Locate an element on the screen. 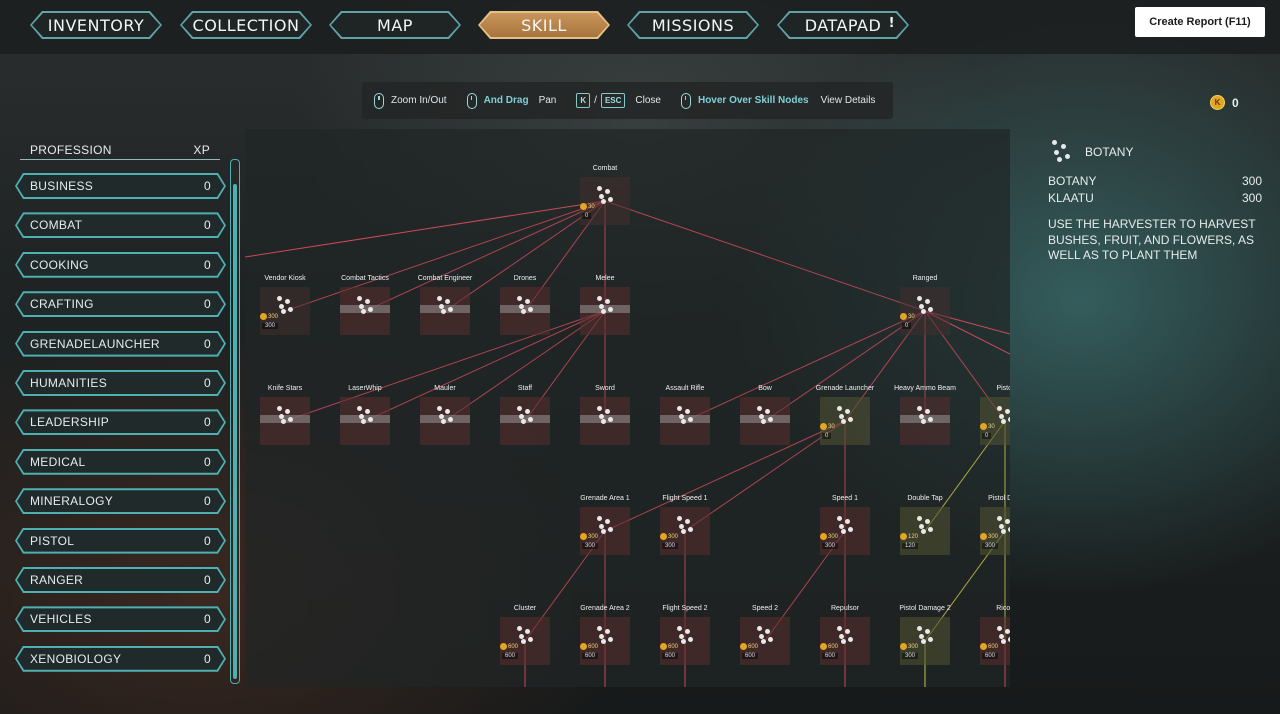  skill-cost-value: 300 is located at coordinates (833, 536).